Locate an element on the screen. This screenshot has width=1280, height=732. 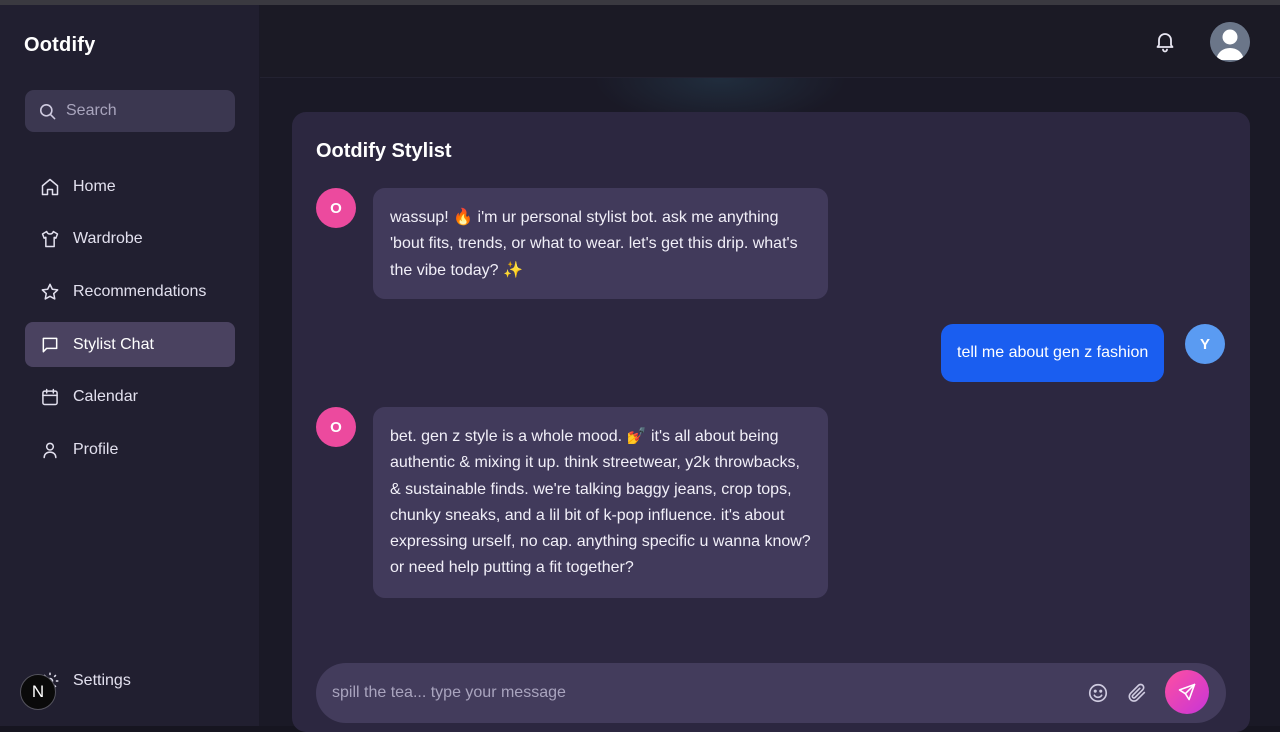
send-button is located at coordinates (1187, 692).